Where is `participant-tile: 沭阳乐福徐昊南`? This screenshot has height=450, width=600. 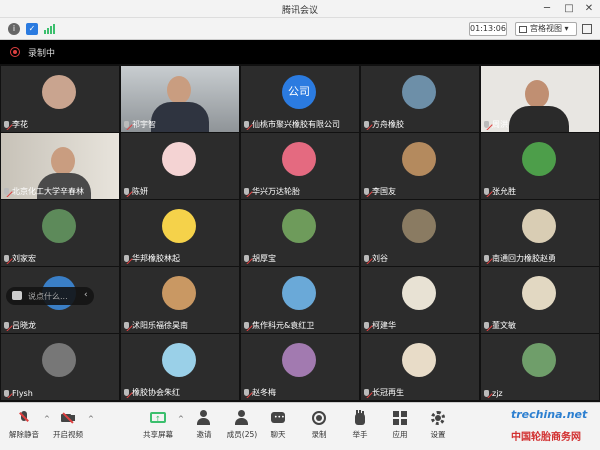
participant-tile: 沭阳乐福徐昊南 is located at coordinates (180, 300).